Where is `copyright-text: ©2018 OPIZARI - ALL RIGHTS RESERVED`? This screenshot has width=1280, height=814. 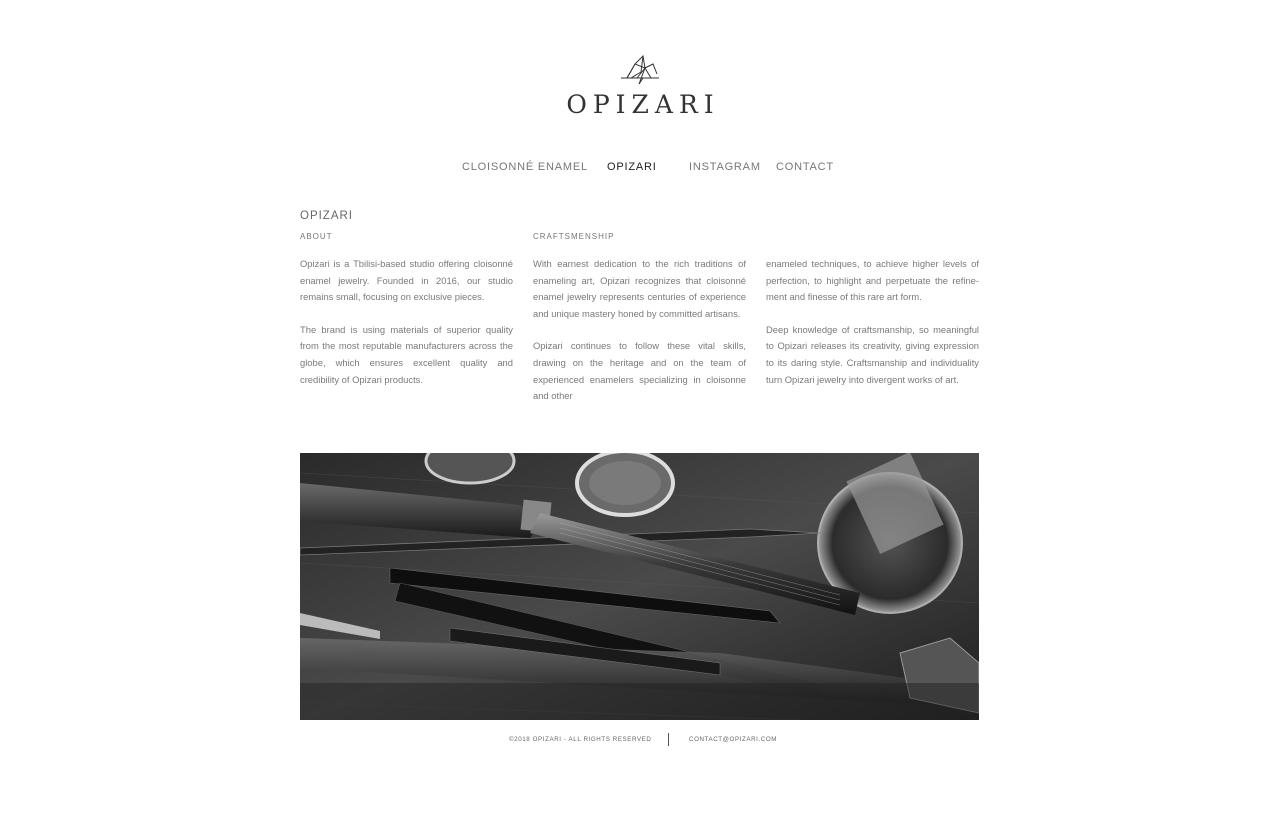 copyright-text: ©2018 OPIZARI - ALL RIGHTS RESERVED is located at coordinates (580, 739).